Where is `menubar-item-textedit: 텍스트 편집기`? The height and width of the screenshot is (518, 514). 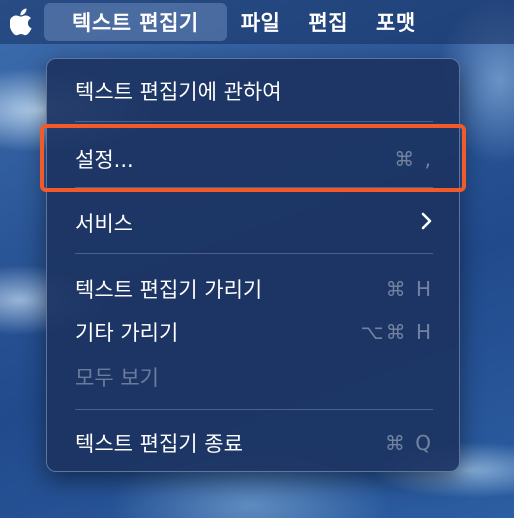
menubar-item-textedit: 텍스트 편집기 is located at coordinates (135, 22).